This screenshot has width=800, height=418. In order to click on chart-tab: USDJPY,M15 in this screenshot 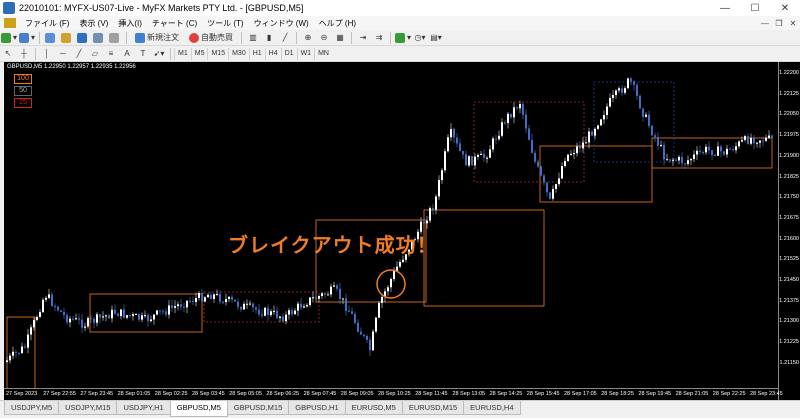, I will do `click(88, 408)`.